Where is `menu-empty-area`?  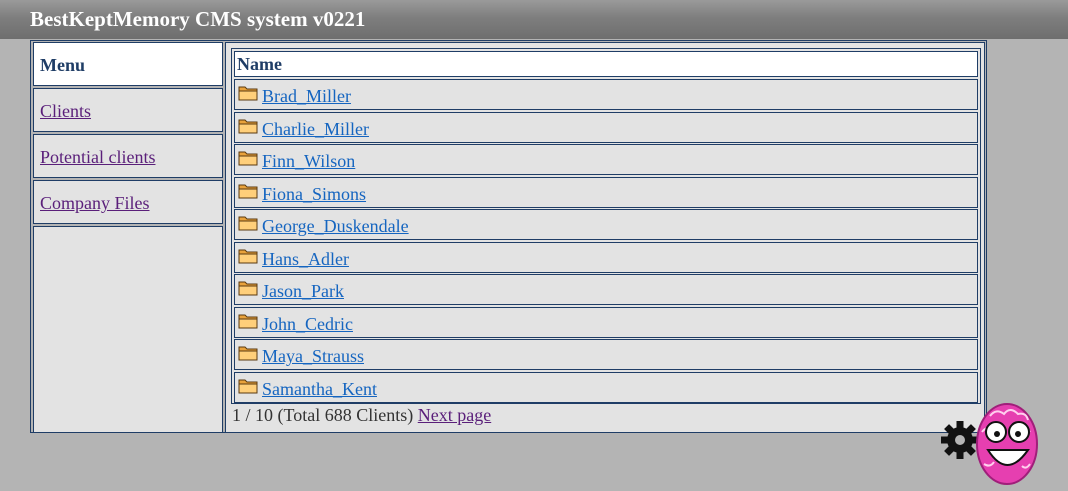
menu-empty-area is located at coordinates (128, 329).